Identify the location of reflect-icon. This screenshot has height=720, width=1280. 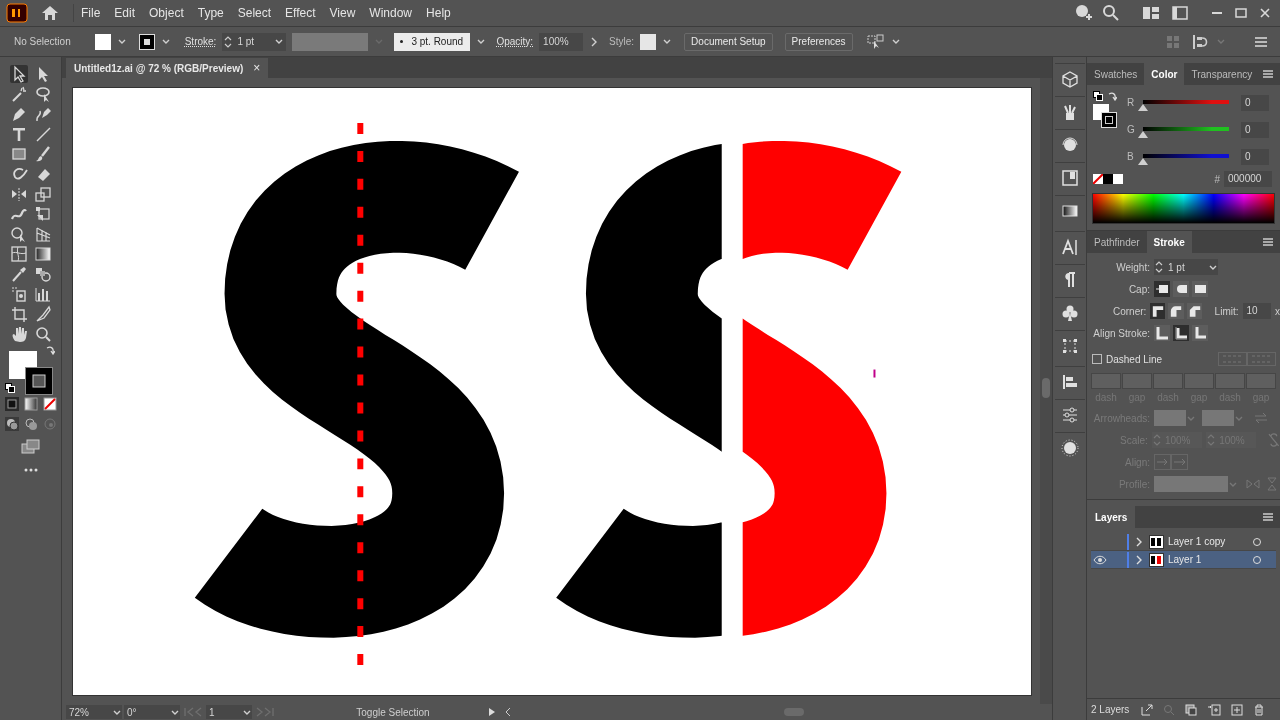
(18, 194).